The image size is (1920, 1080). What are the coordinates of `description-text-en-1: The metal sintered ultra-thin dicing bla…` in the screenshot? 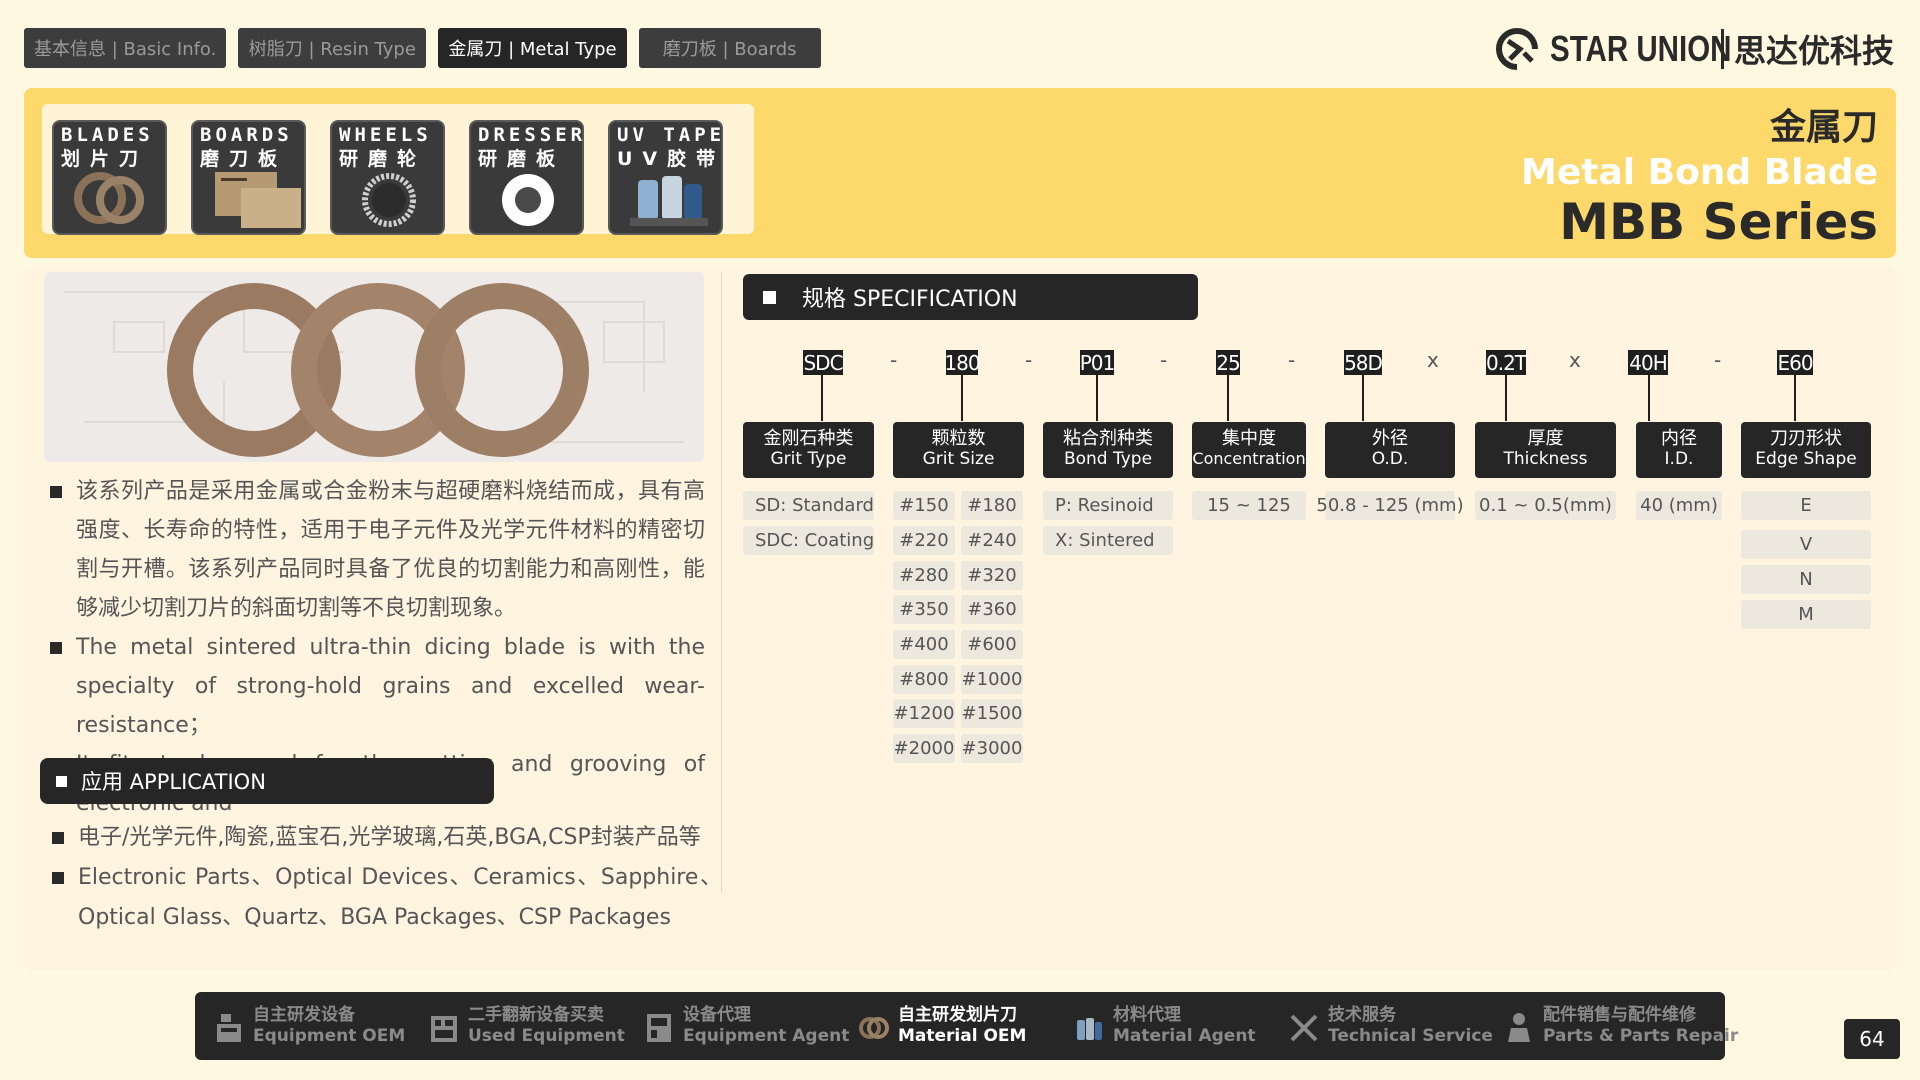 It's located at (390, 686).